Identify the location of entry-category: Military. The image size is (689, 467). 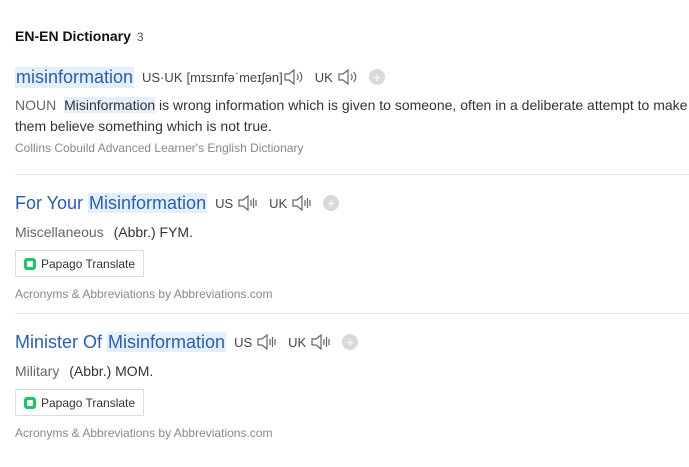
(37, 371).